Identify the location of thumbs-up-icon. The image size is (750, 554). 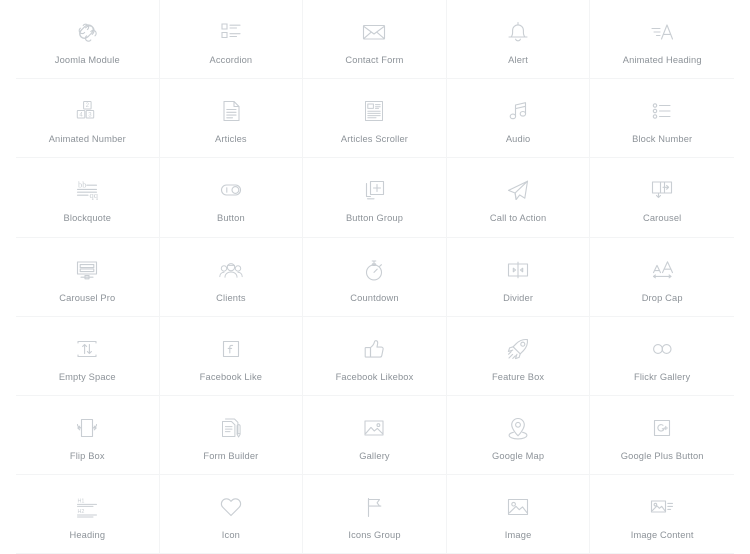
(374, 349).